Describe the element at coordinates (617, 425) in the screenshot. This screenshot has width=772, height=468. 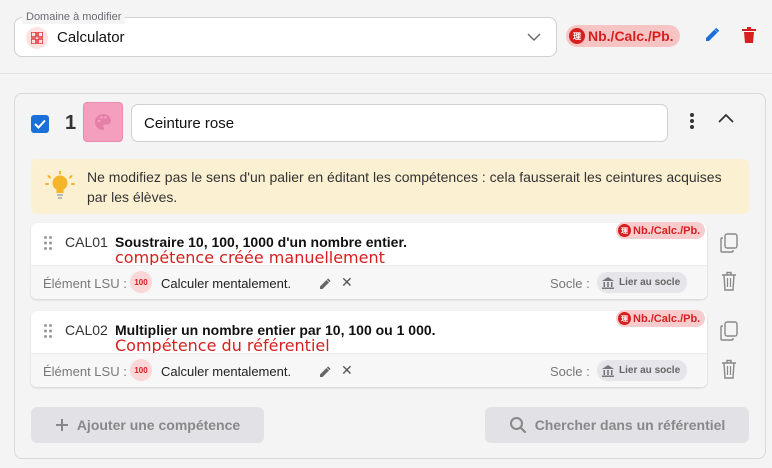
I see `search-referential-button: Chercher dans un référentiel` at that location.